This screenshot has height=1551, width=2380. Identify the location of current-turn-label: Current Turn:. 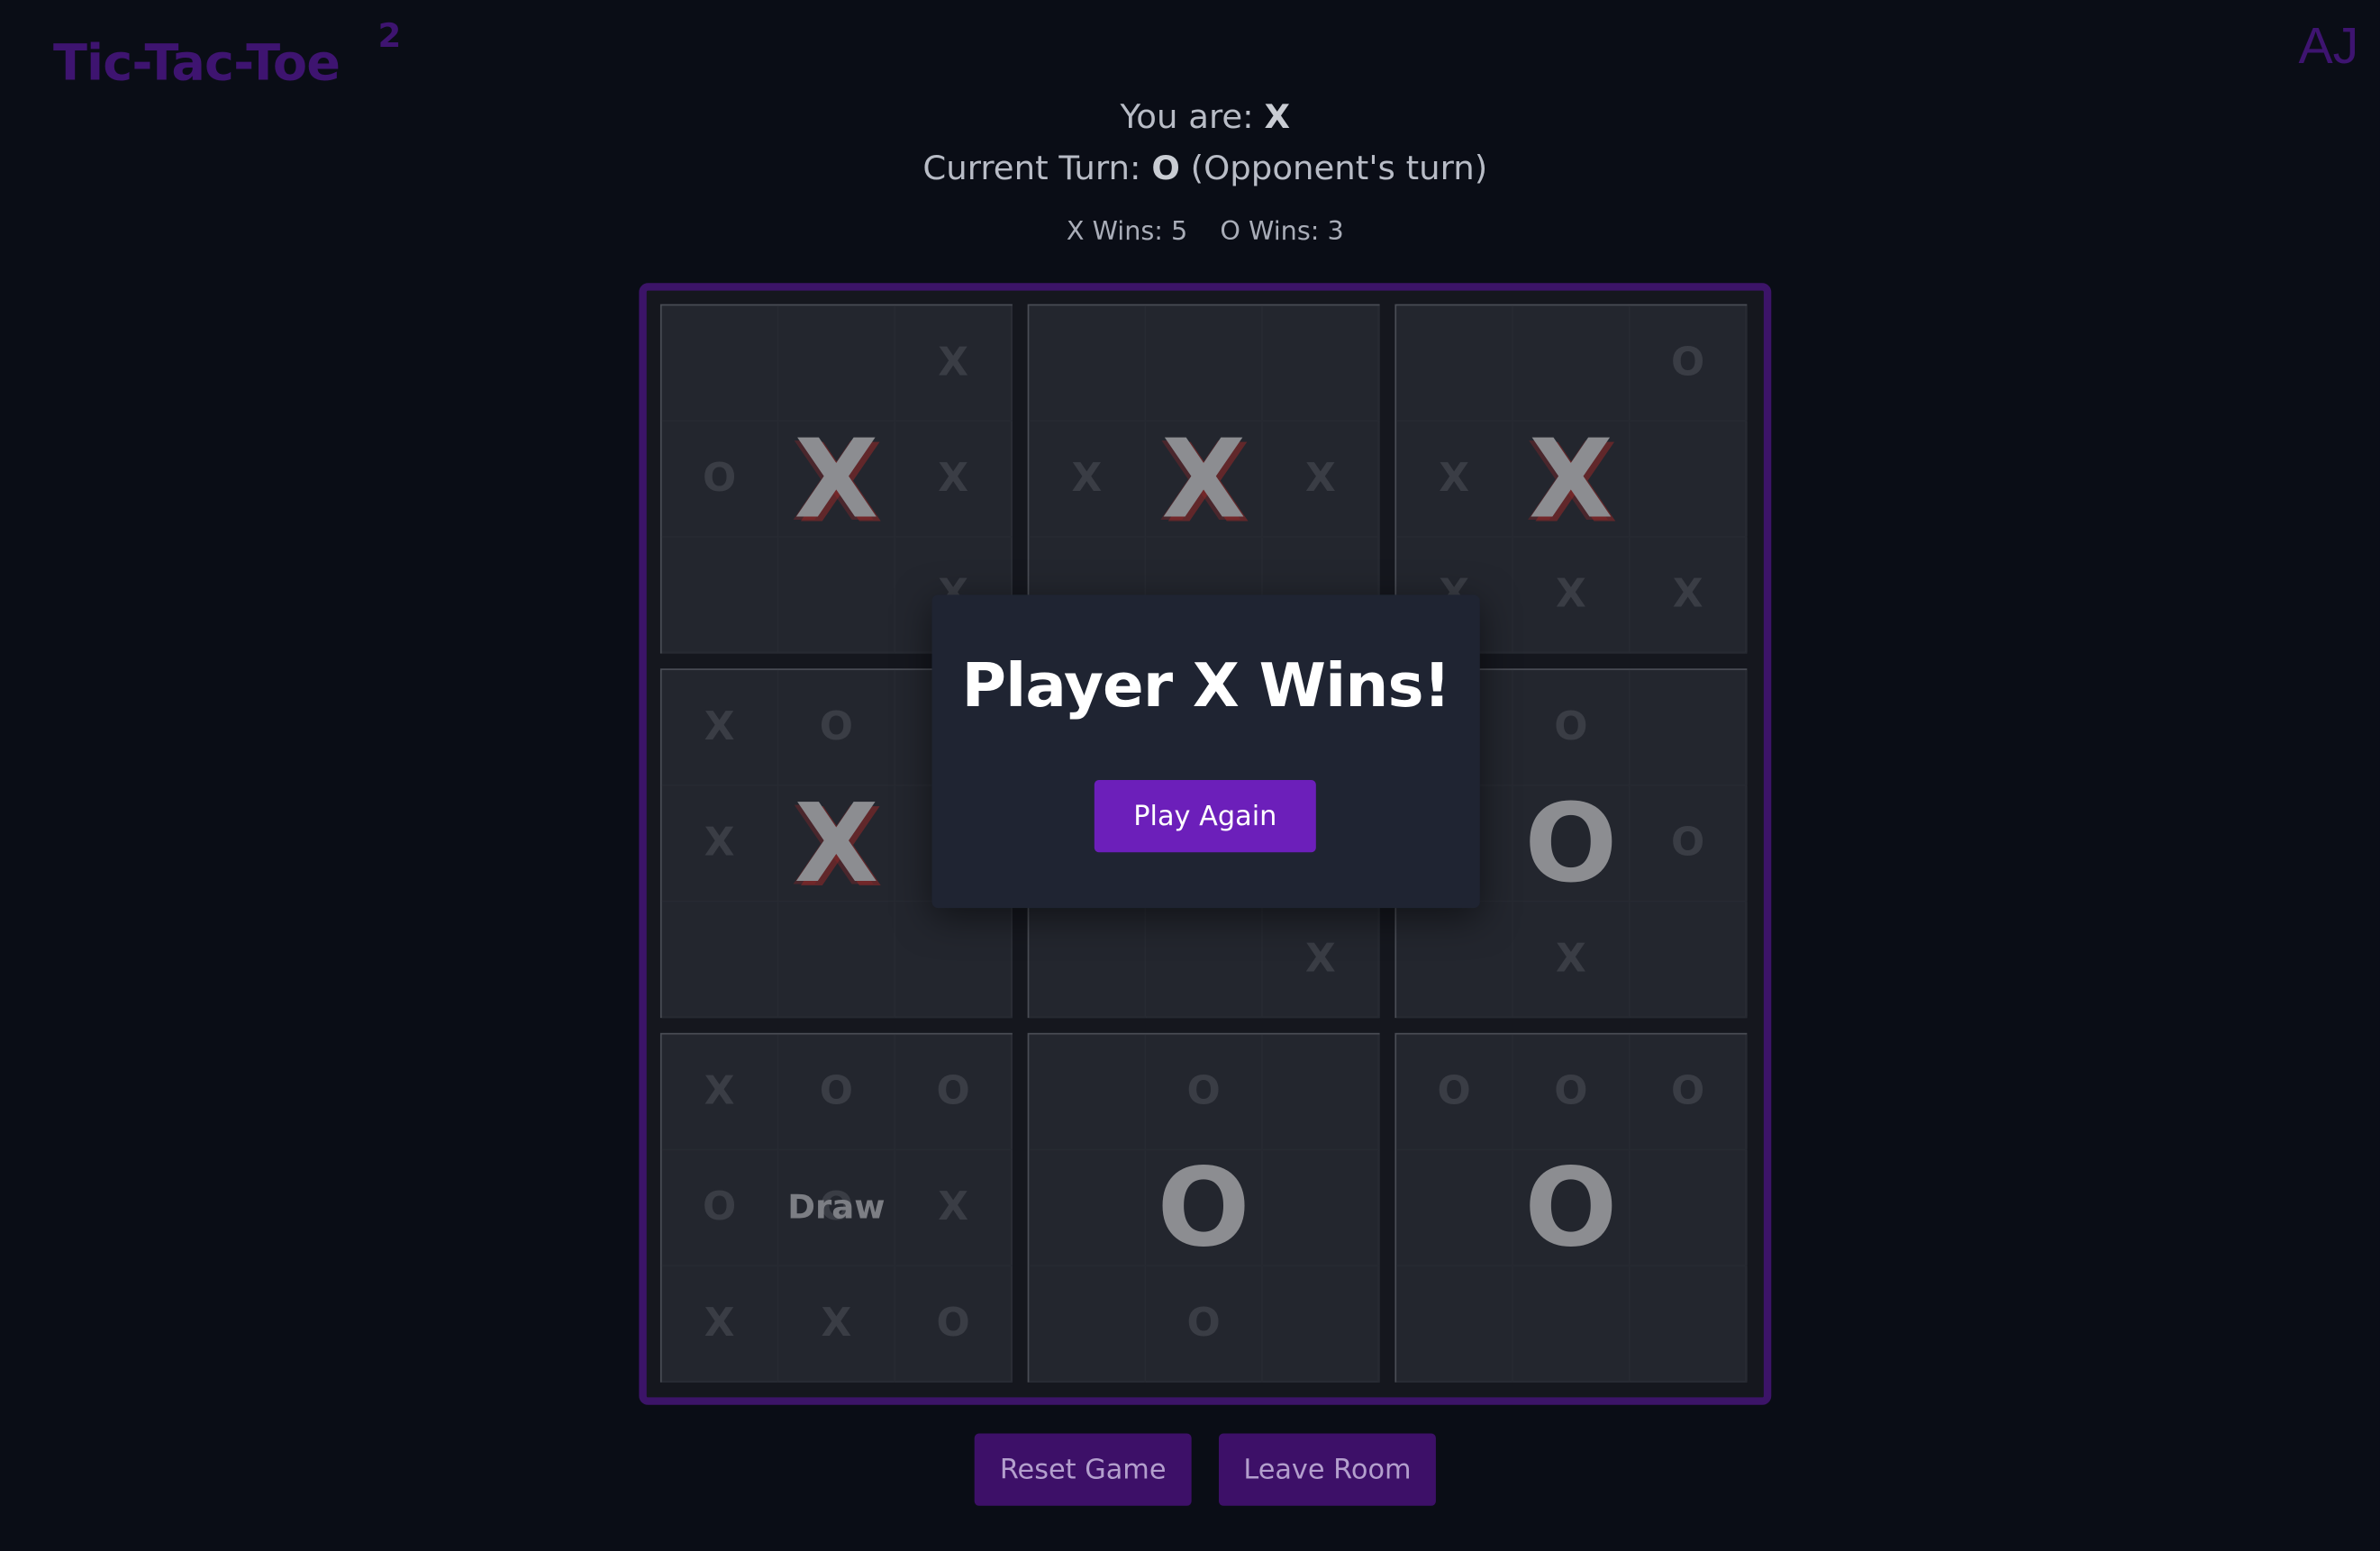
(1031, 169).